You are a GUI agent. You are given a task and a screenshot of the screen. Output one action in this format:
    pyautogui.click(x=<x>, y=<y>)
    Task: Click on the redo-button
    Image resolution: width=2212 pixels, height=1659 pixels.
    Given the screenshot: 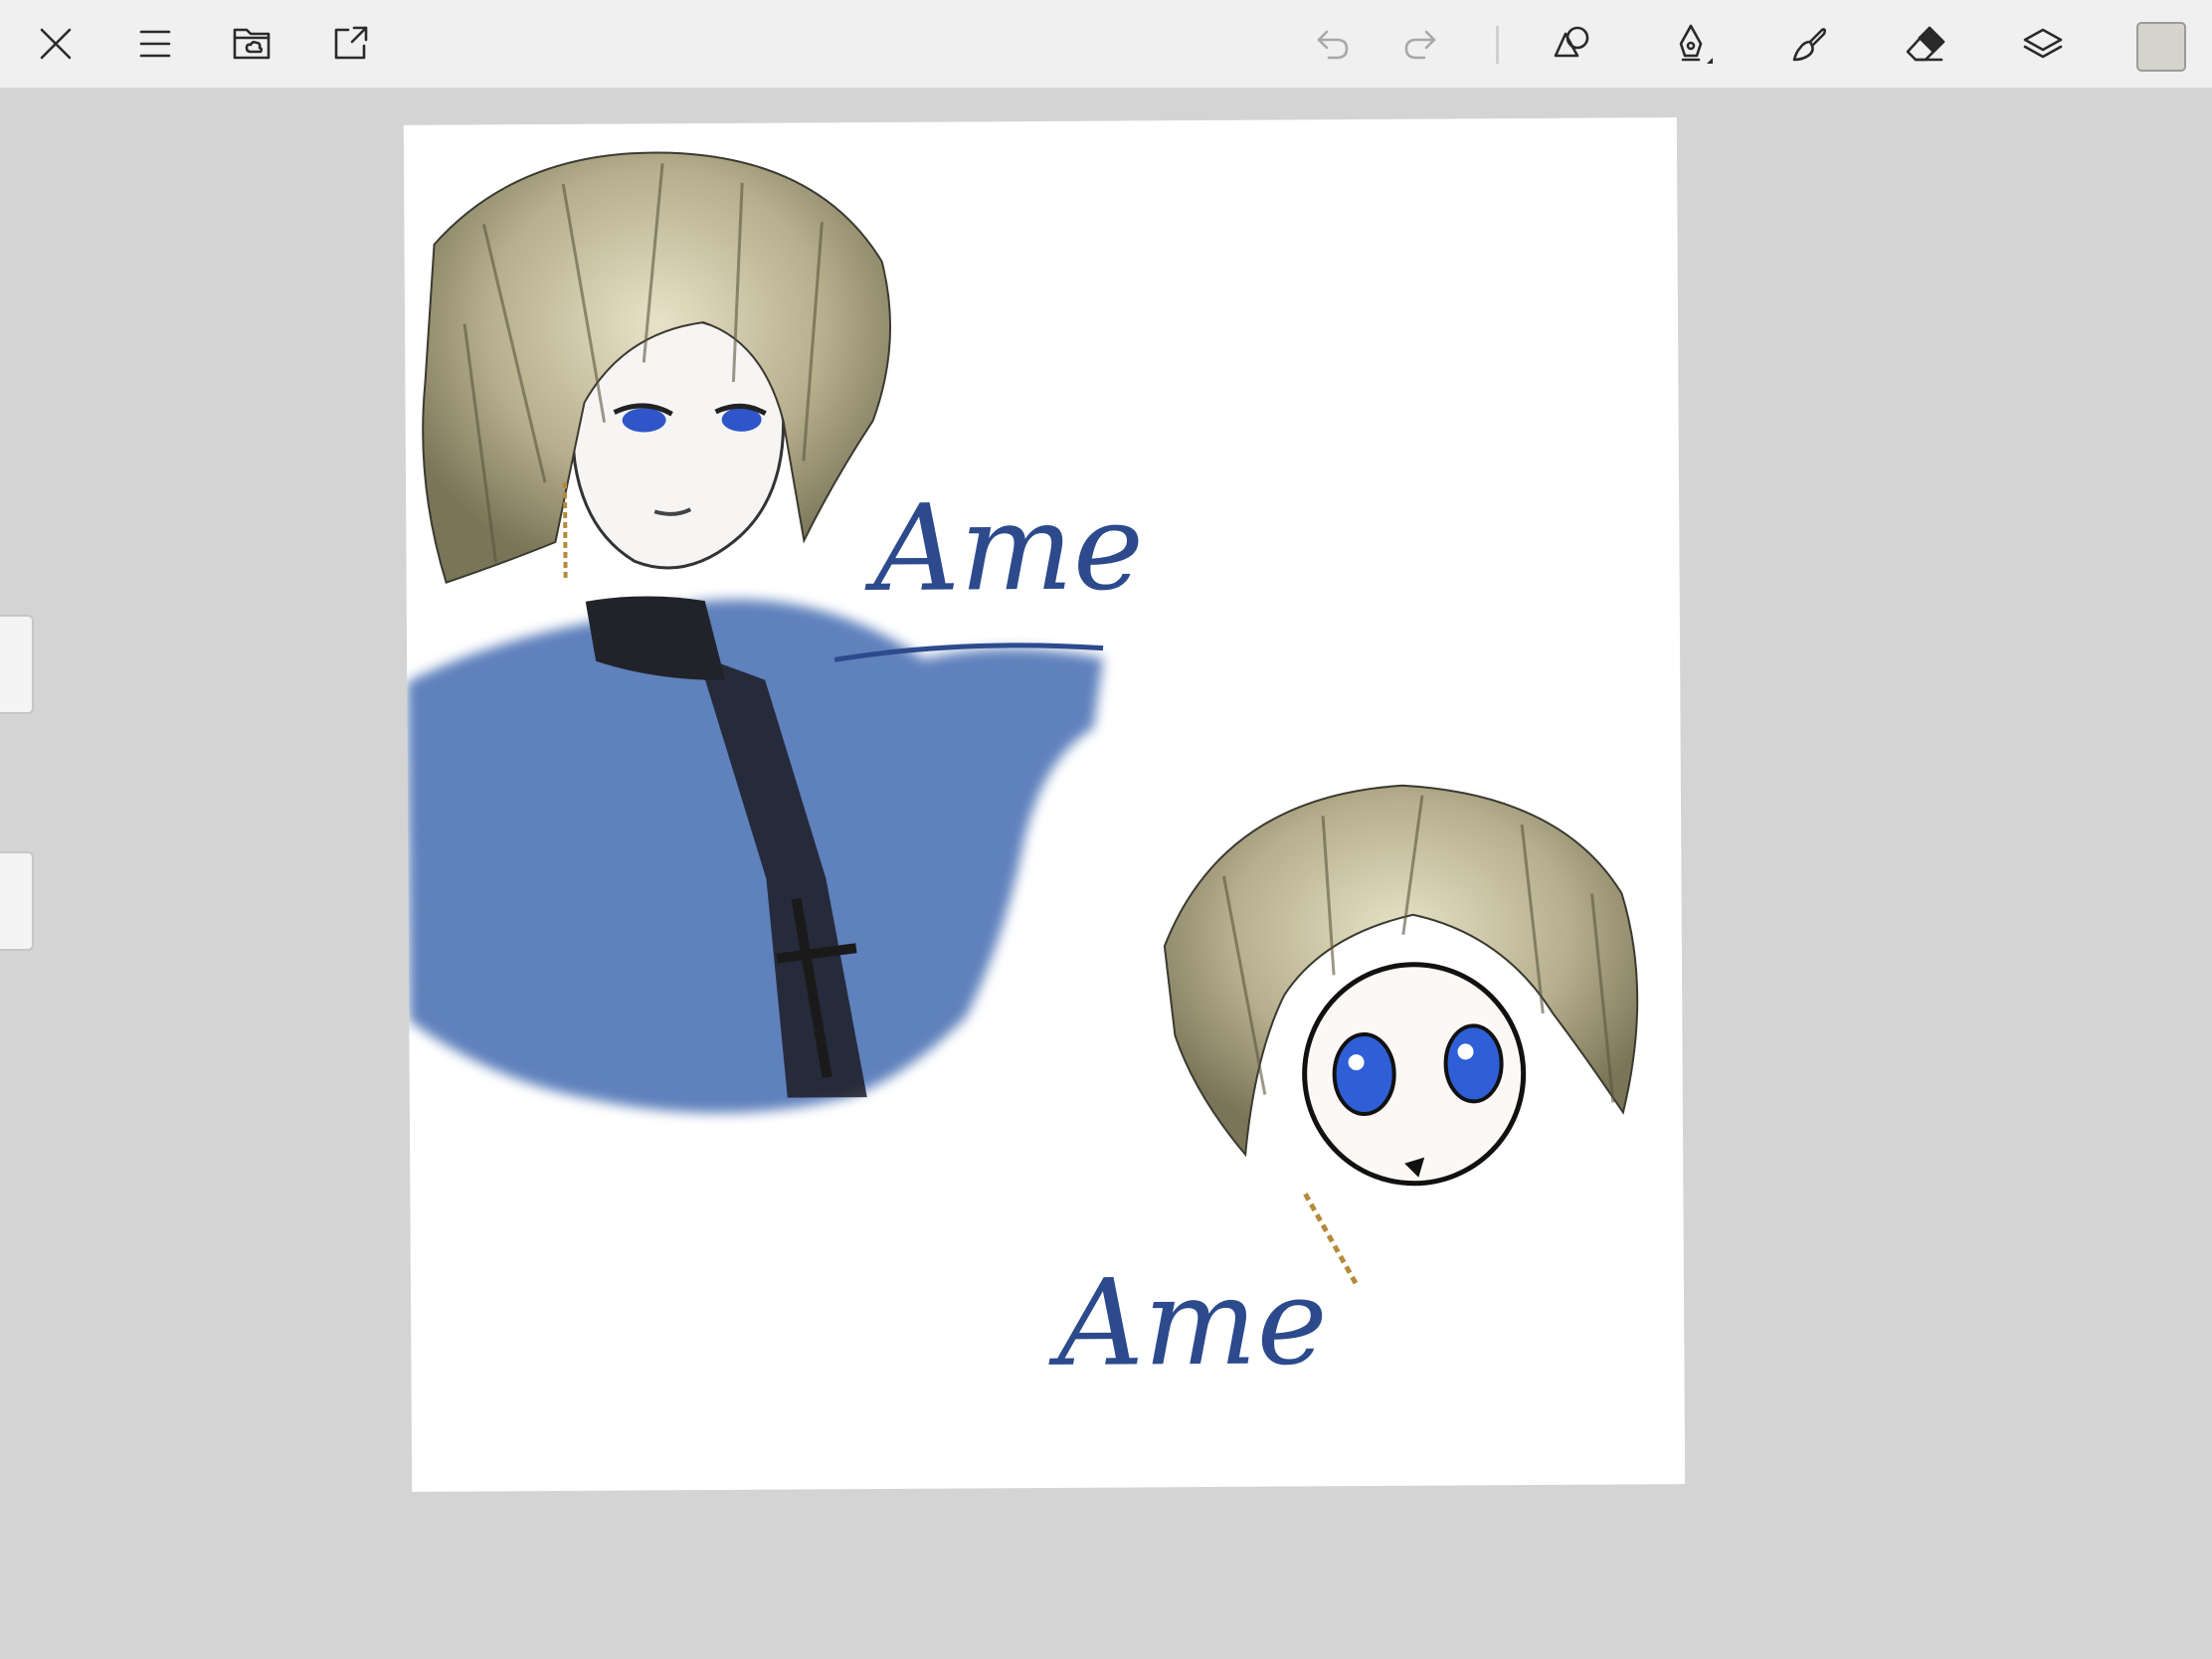 What is the action you would take?
    pyautogui.click(x=1420, y=44)
    